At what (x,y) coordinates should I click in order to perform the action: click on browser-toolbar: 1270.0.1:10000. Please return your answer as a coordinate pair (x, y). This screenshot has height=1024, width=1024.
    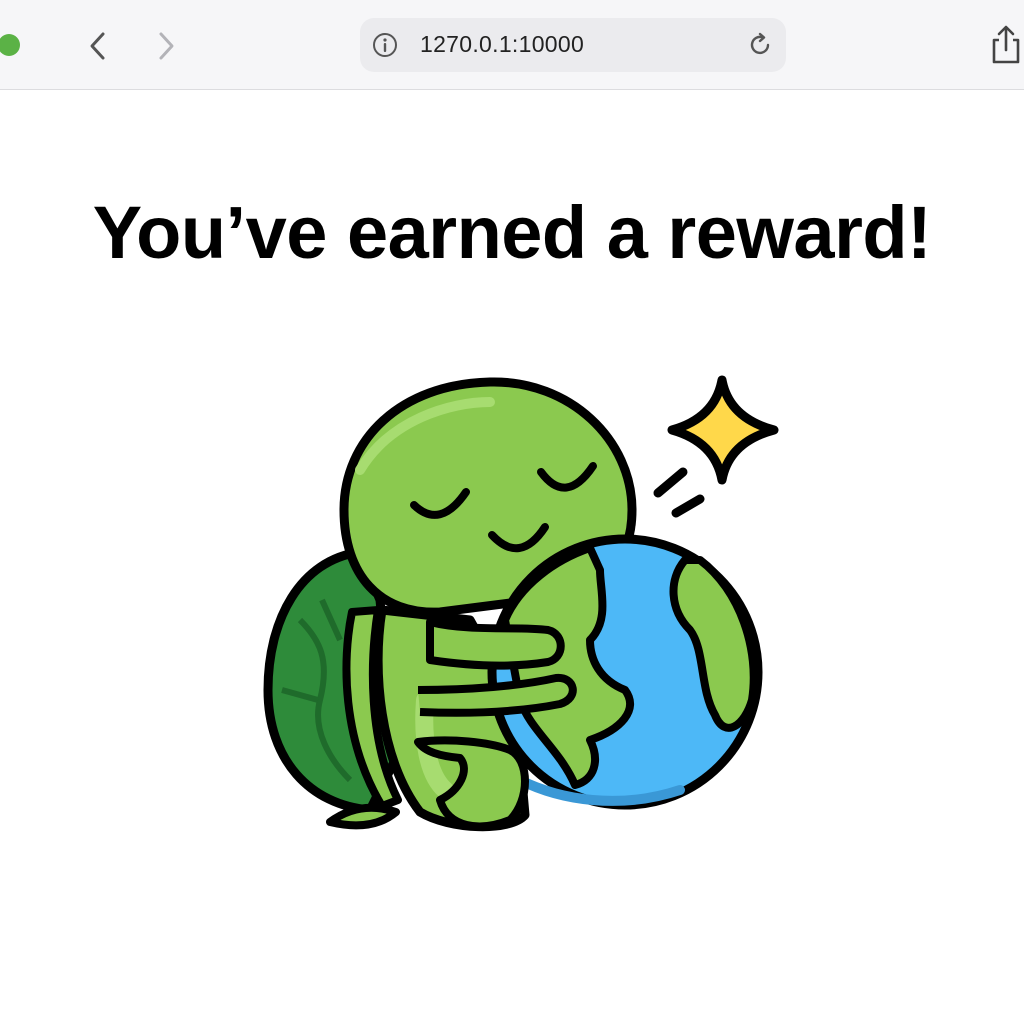
    Looking at the image, I should click on (512, 45).